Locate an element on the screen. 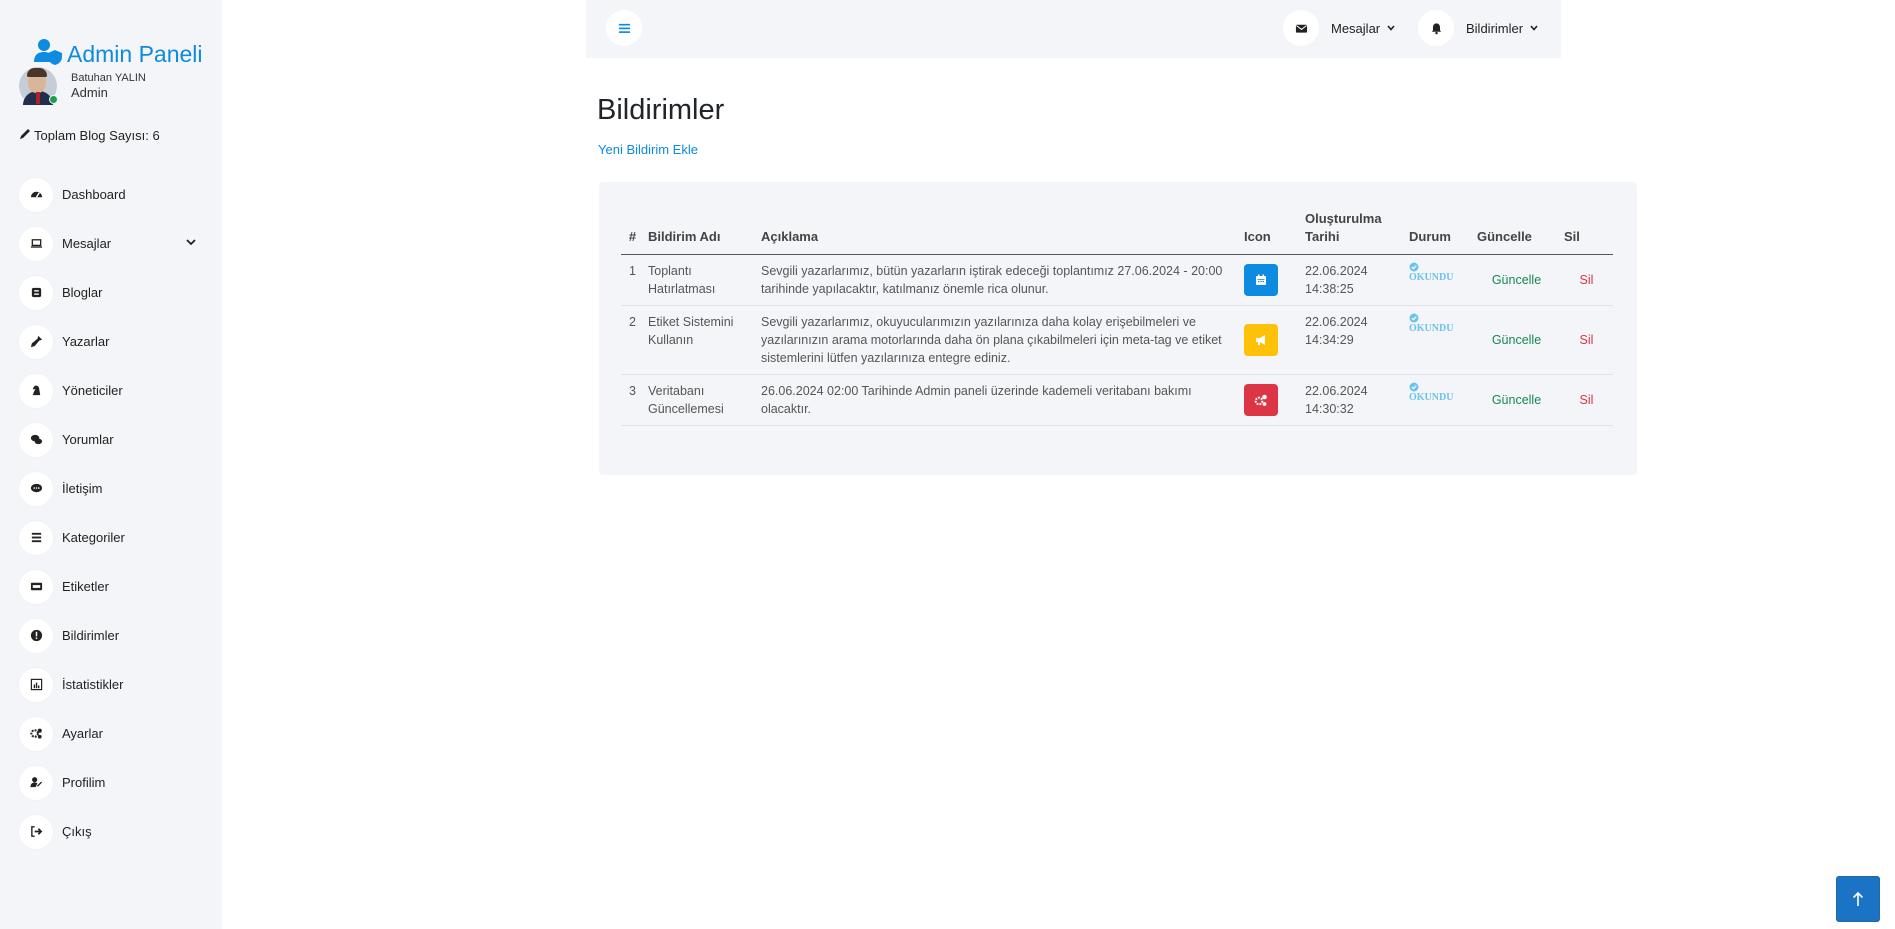 The width and height of the screenshot is (1895, 929). hamburger-icon is located at coordinates (624, 28).